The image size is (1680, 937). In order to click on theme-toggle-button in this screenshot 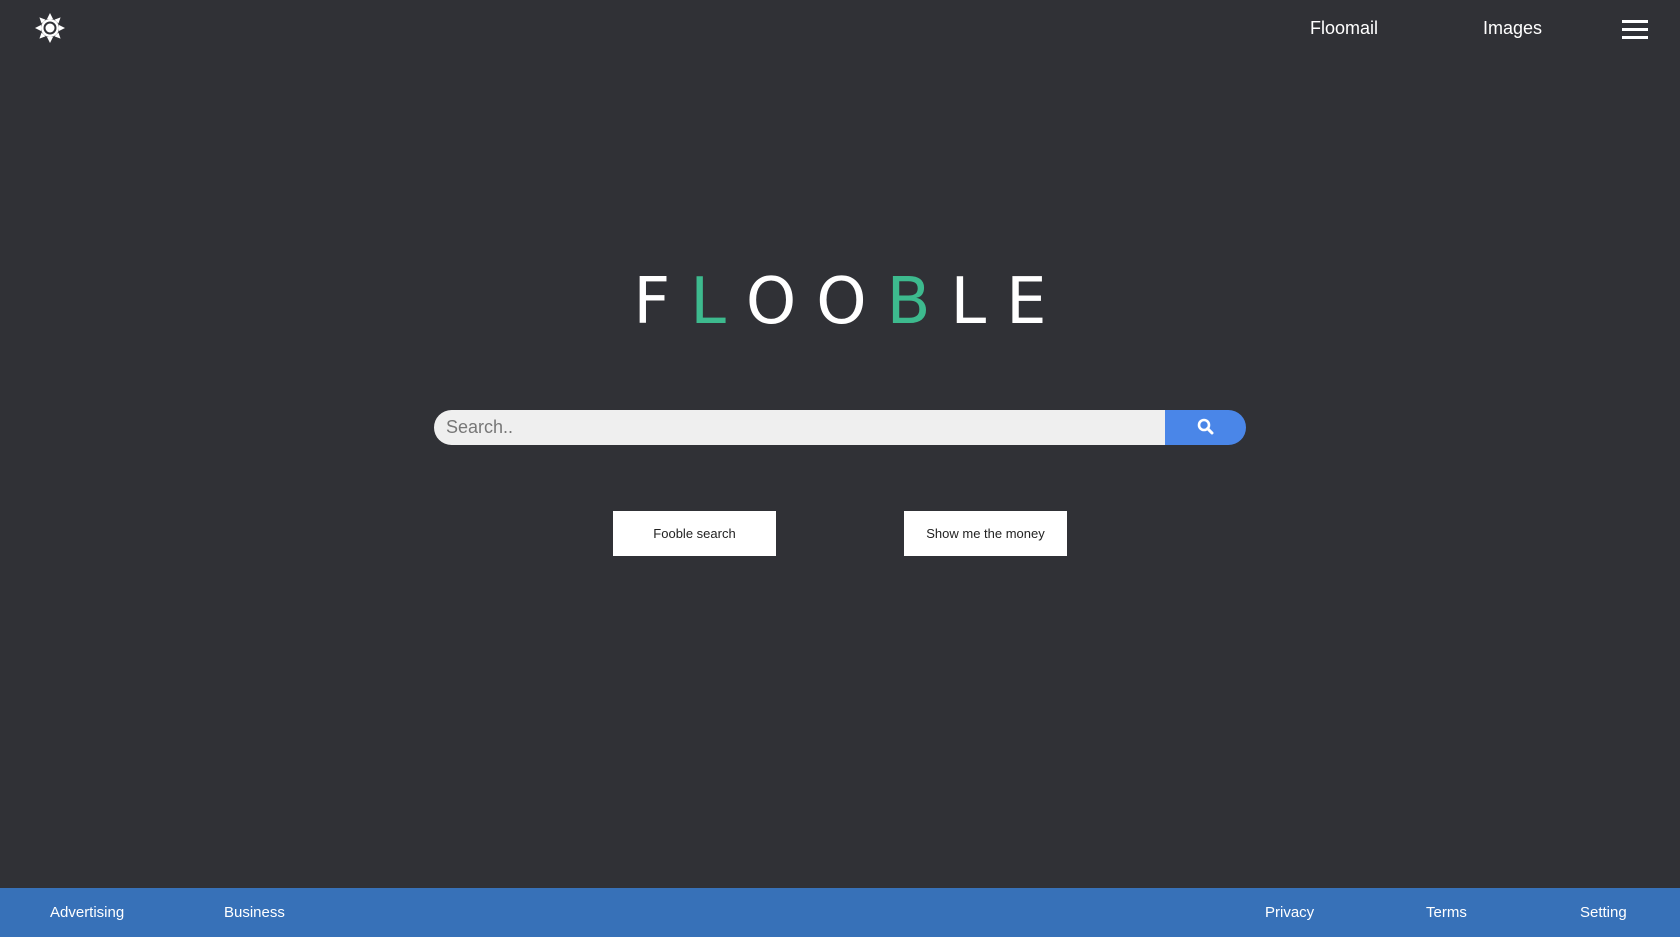, I will do `click(50, 30)`.